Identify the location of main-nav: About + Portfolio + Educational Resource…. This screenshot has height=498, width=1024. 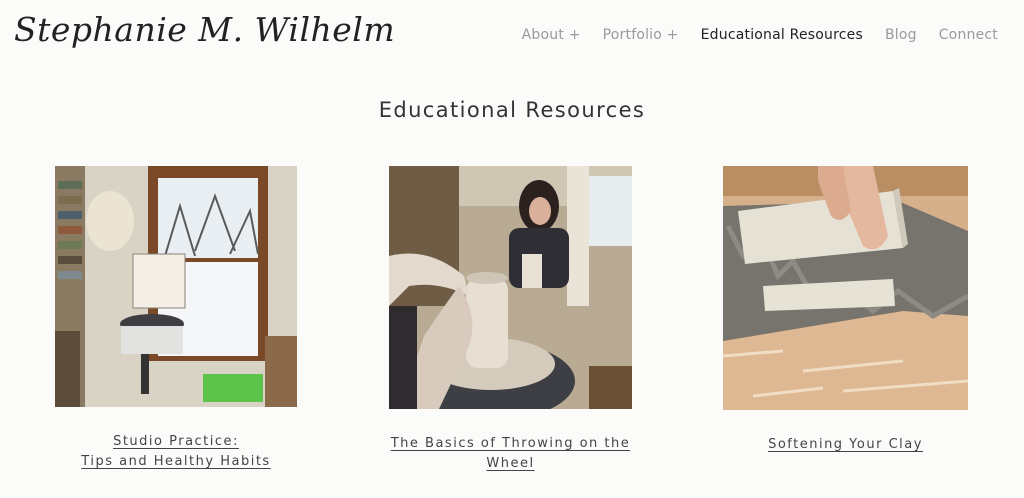
(760, 35).